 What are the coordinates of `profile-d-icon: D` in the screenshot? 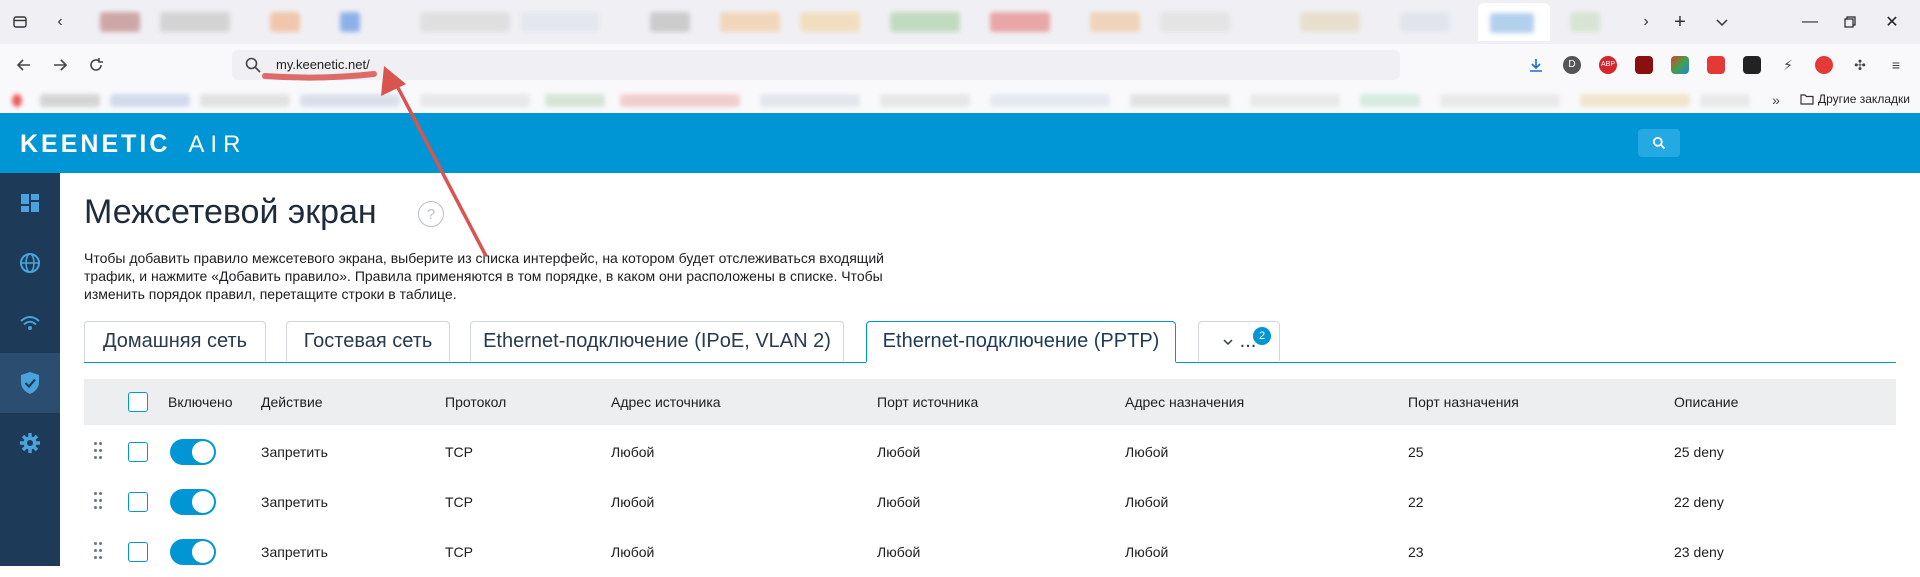 It's located at (1572, 65).